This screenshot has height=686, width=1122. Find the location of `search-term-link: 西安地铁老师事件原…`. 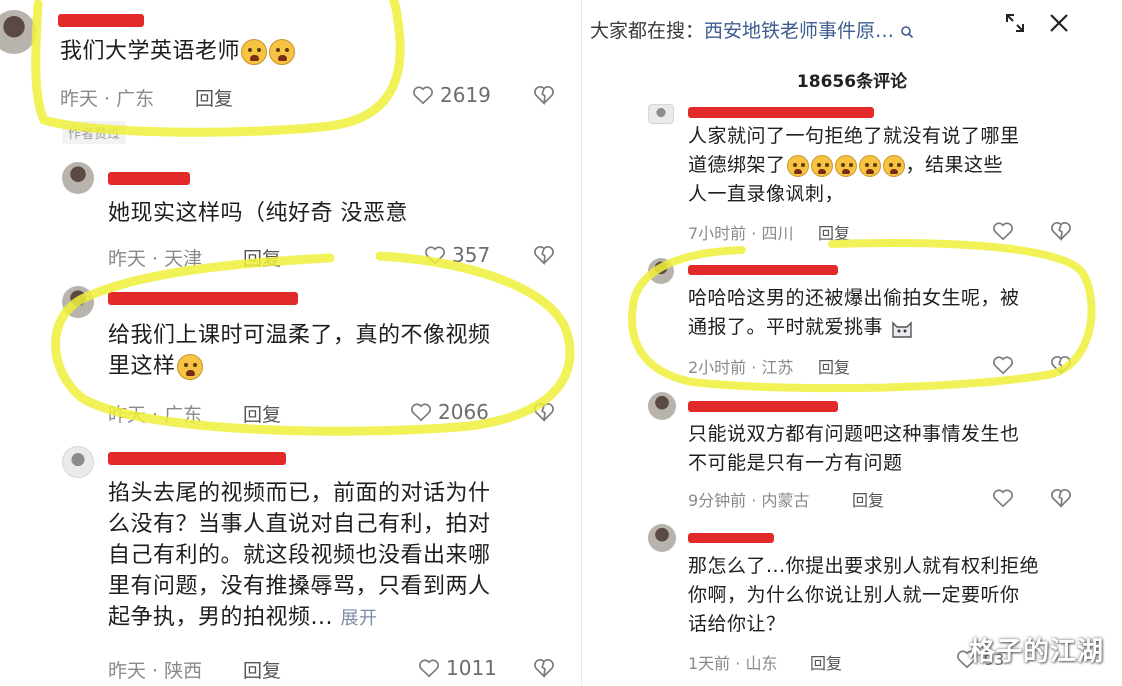

search-term-link: 西安地铁老师事件原… is located at coordinates (799, 31).